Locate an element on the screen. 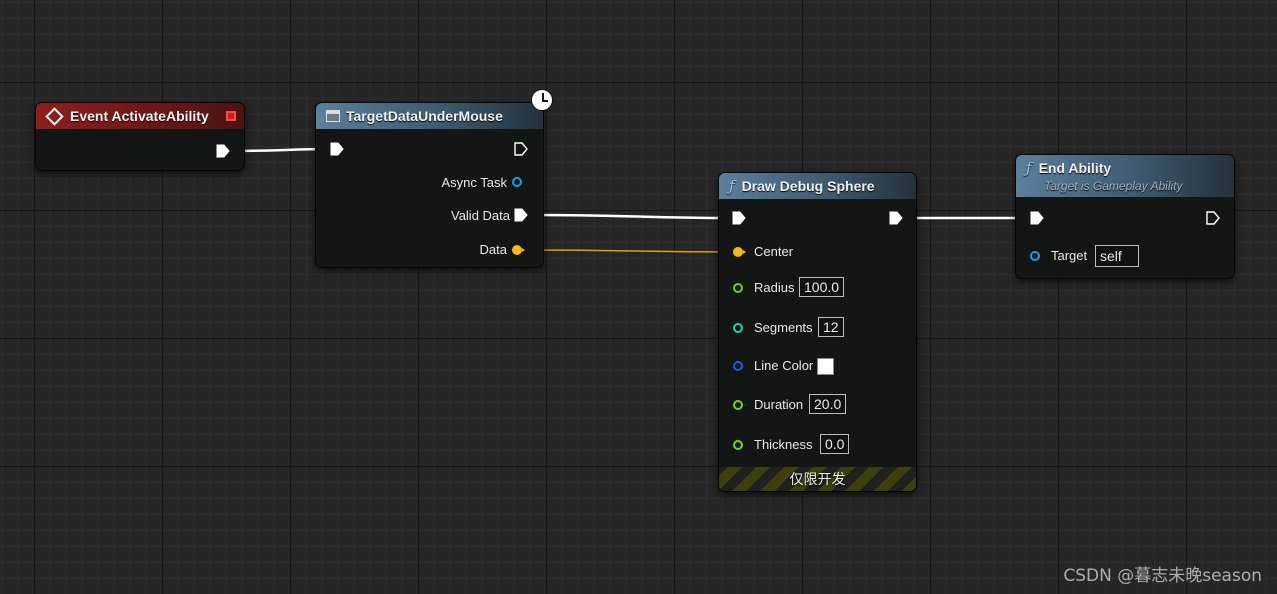 The width and height of the screenshot is (1277, 594). line-color-swatch is located at coordinates (825, 366).